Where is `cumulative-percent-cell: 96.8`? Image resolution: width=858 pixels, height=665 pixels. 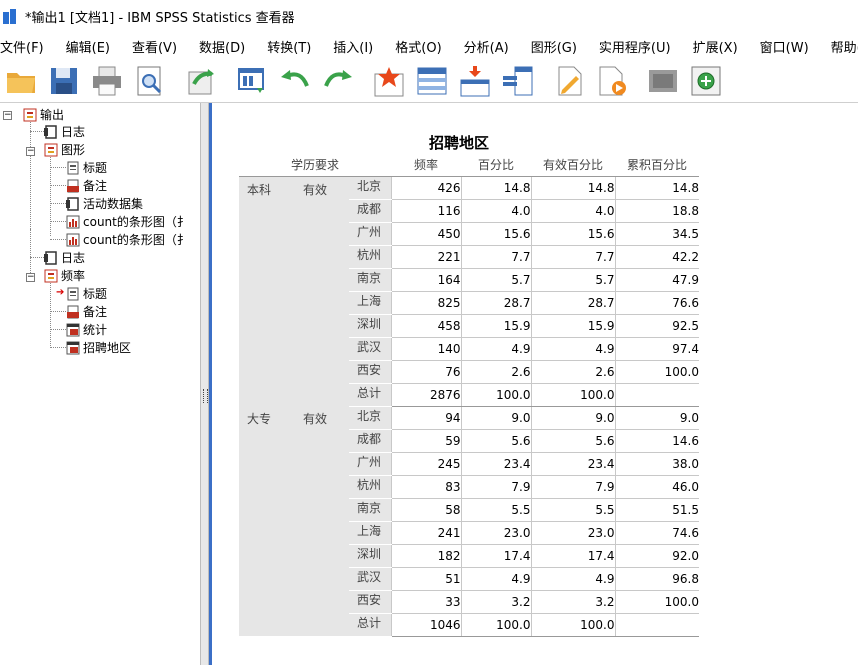 cumulative-percent-cell: 96.8 is located at coordinates (656, 579).